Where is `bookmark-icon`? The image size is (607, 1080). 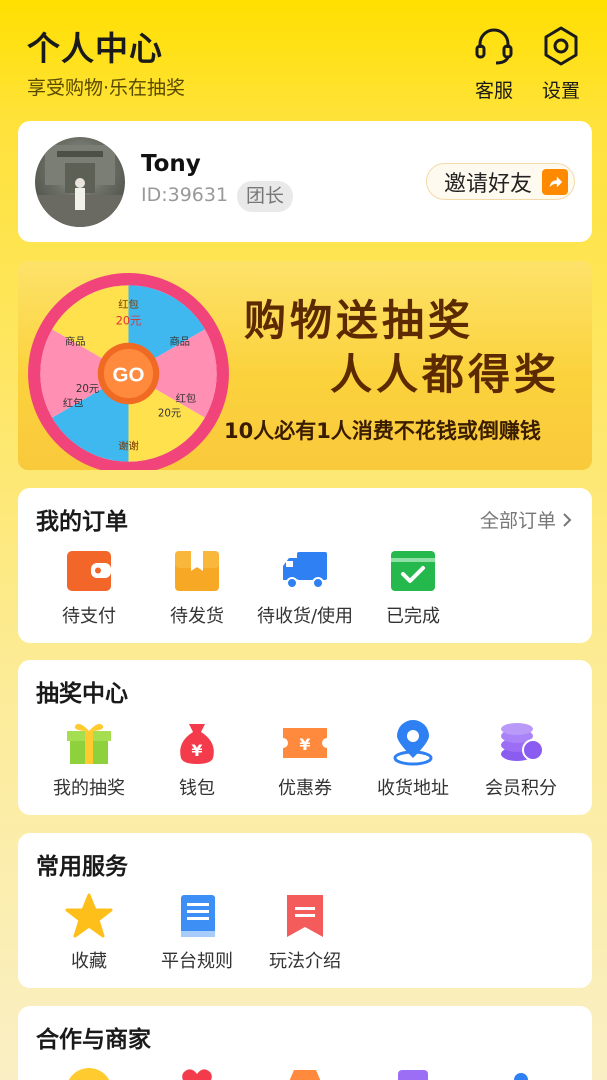 bookmark-icon is located at coordinates (305, 916).